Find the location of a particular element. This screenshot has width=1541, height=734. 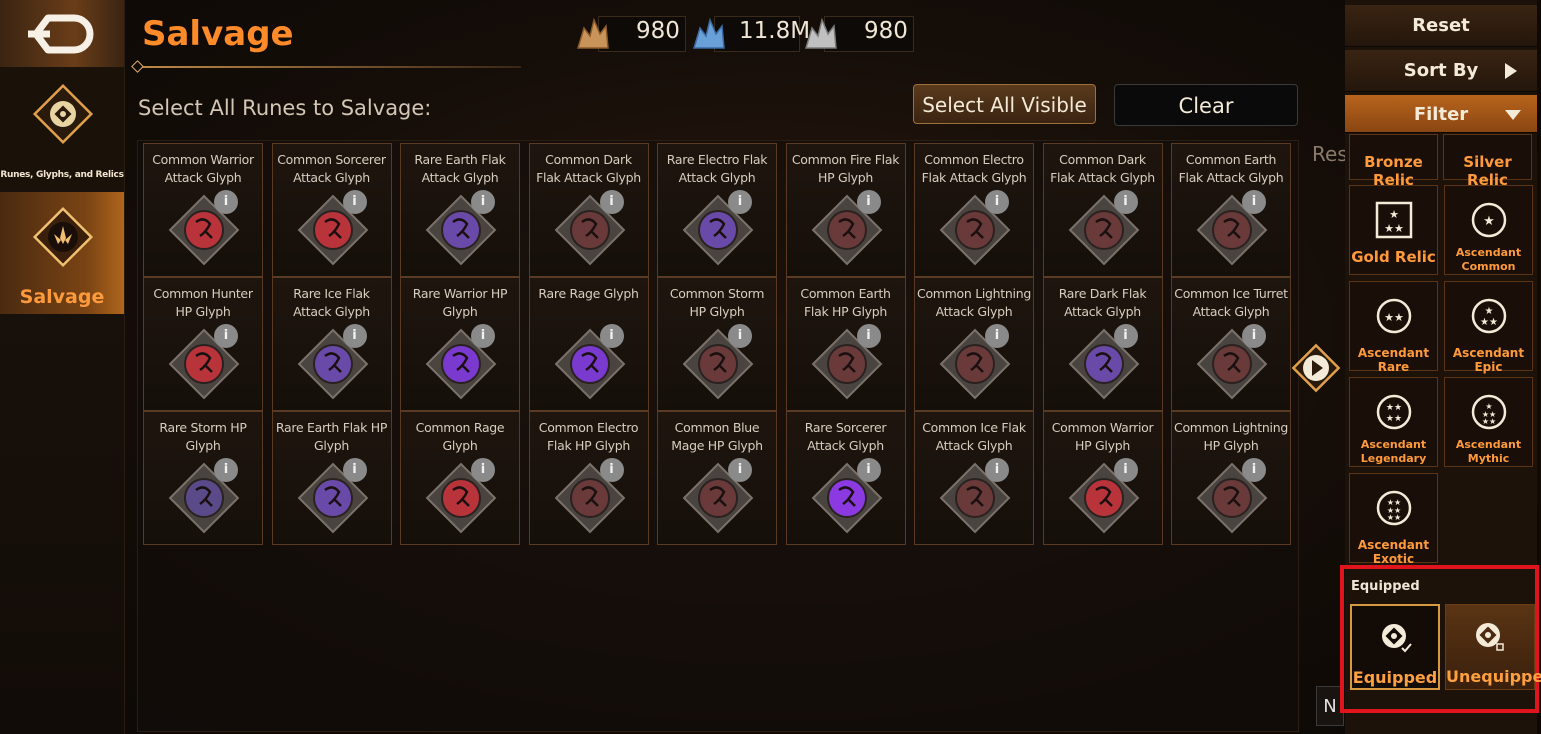

rune-card: Common Ice Turret Attack Glyph i is located at coordinates (1231, 344).